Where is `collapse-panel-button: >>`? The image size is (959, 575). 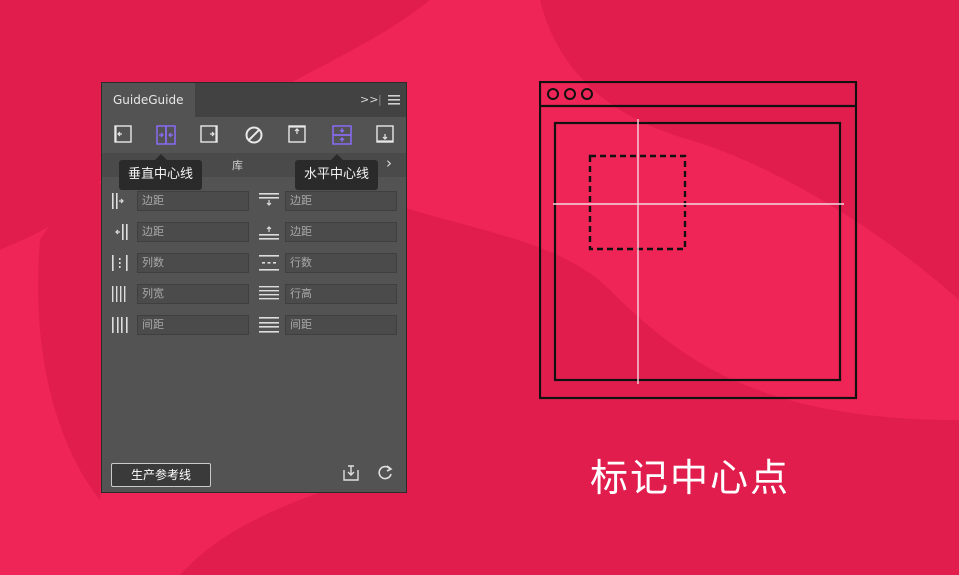 collapse-panel-button: >> is located at coordinates (369, 100).